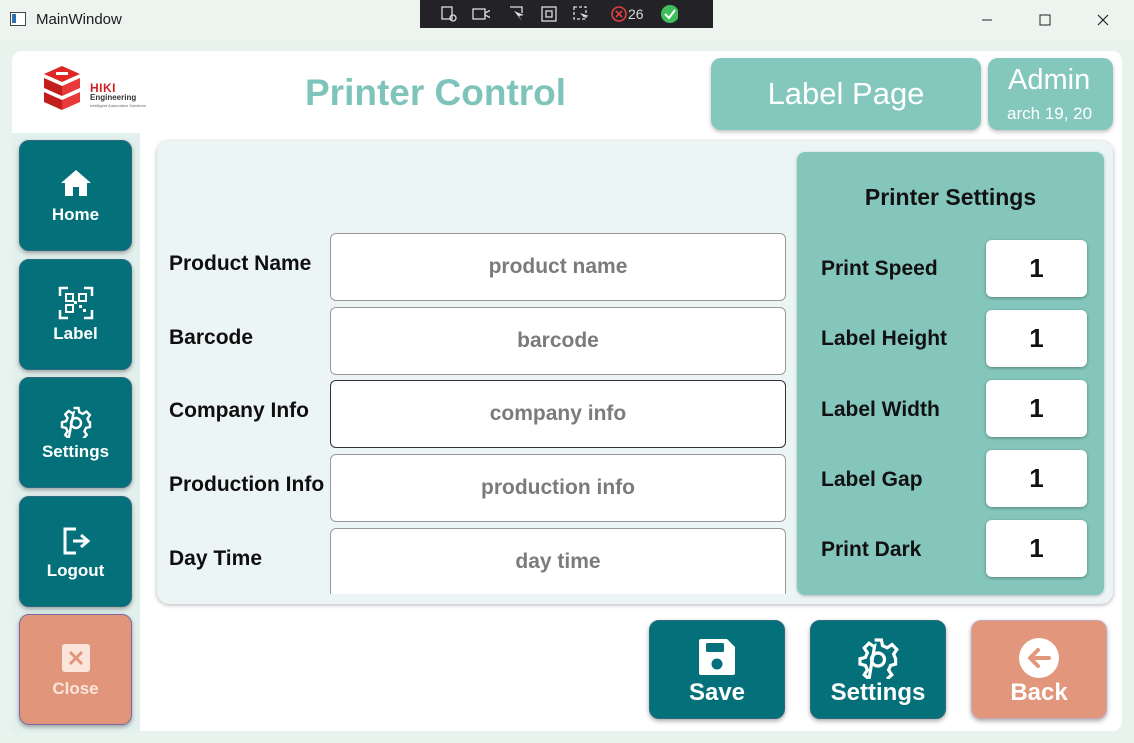  Describe the element at coordinates (449, 14) in the screenshot. I see `select-element-icon` at that location.